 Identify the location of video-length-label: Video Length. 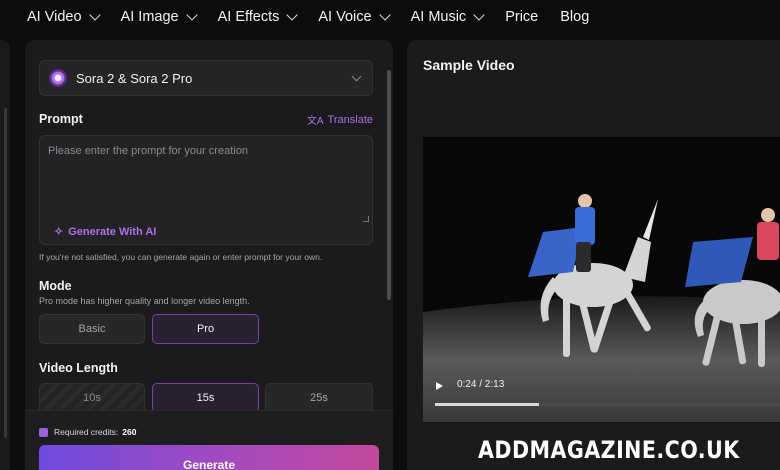
(78, 368).